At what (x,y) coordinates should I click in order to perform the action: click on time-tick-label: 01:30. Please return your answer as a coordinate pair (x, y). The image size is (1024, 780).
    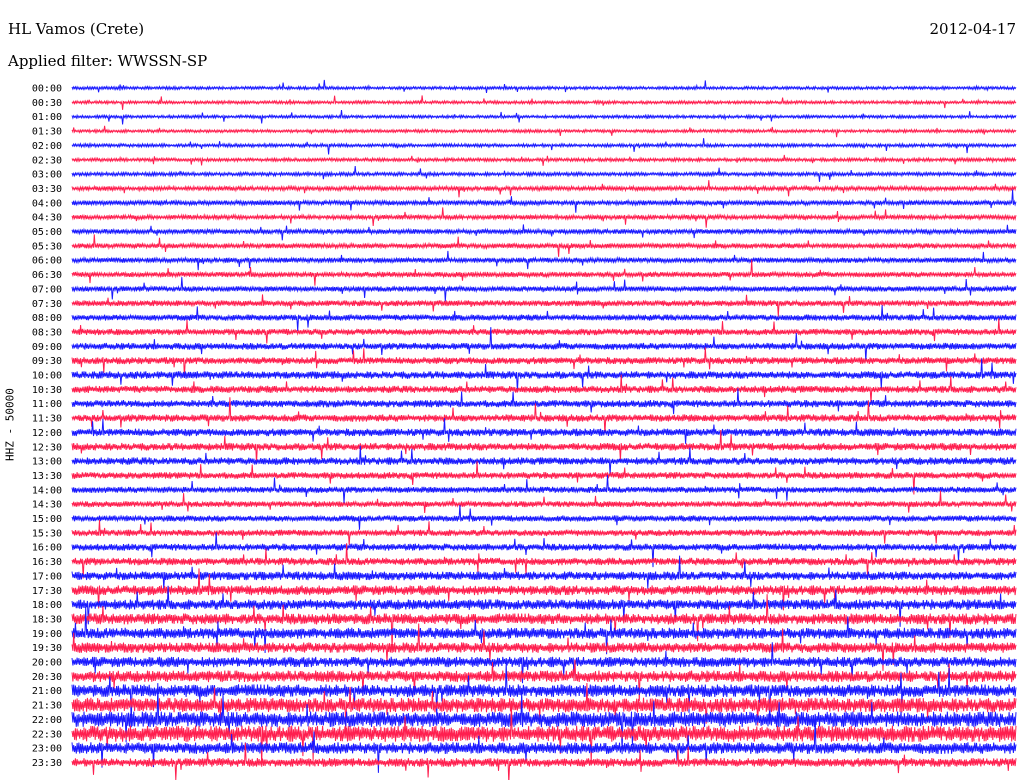
    Looking at the image, I should click on (47, 132).